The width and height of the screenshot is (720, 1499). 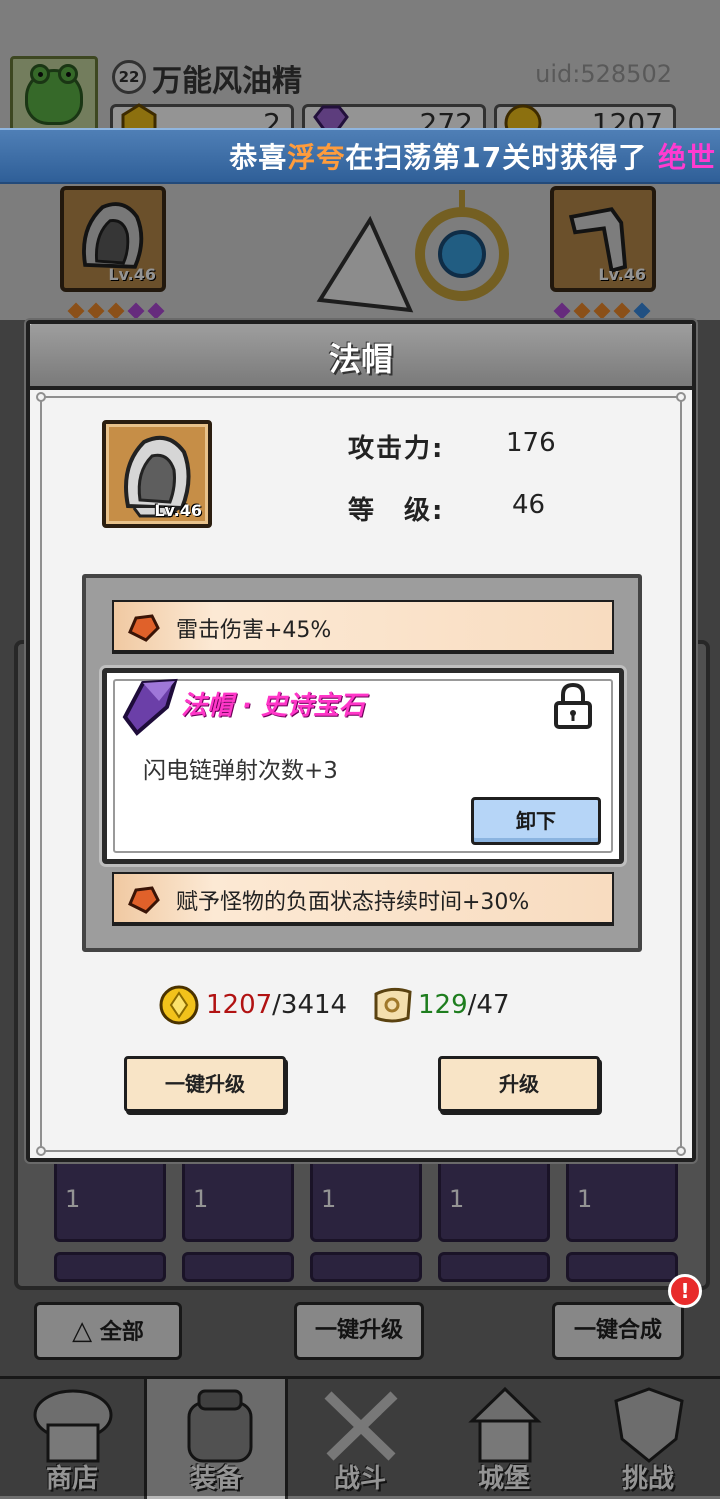 What do you see at coordinates (685, 1291) in the screenshot?
I see `merge-alert-badge: !` at bounding box center [685, 1291].